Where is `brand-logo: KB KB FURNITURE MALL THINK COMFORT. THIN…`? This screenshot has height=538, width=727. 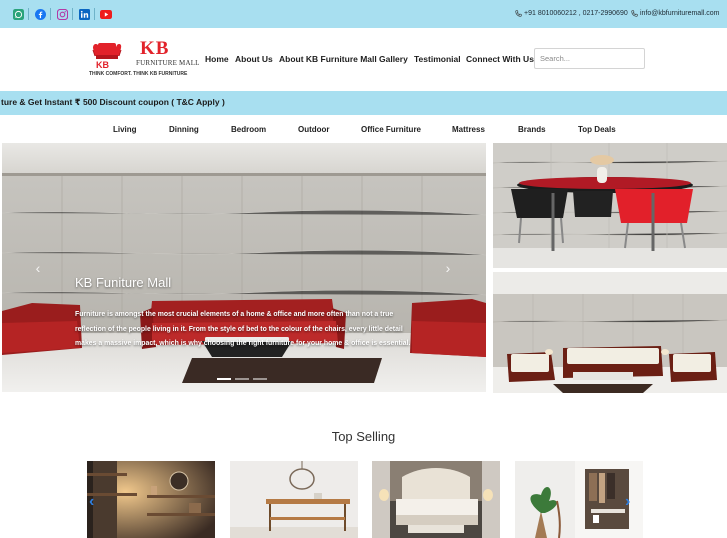
brand-logo: KB KB FURNITURE MALL THINK COMFORT. THIN… is located at coordinates (143, 59).